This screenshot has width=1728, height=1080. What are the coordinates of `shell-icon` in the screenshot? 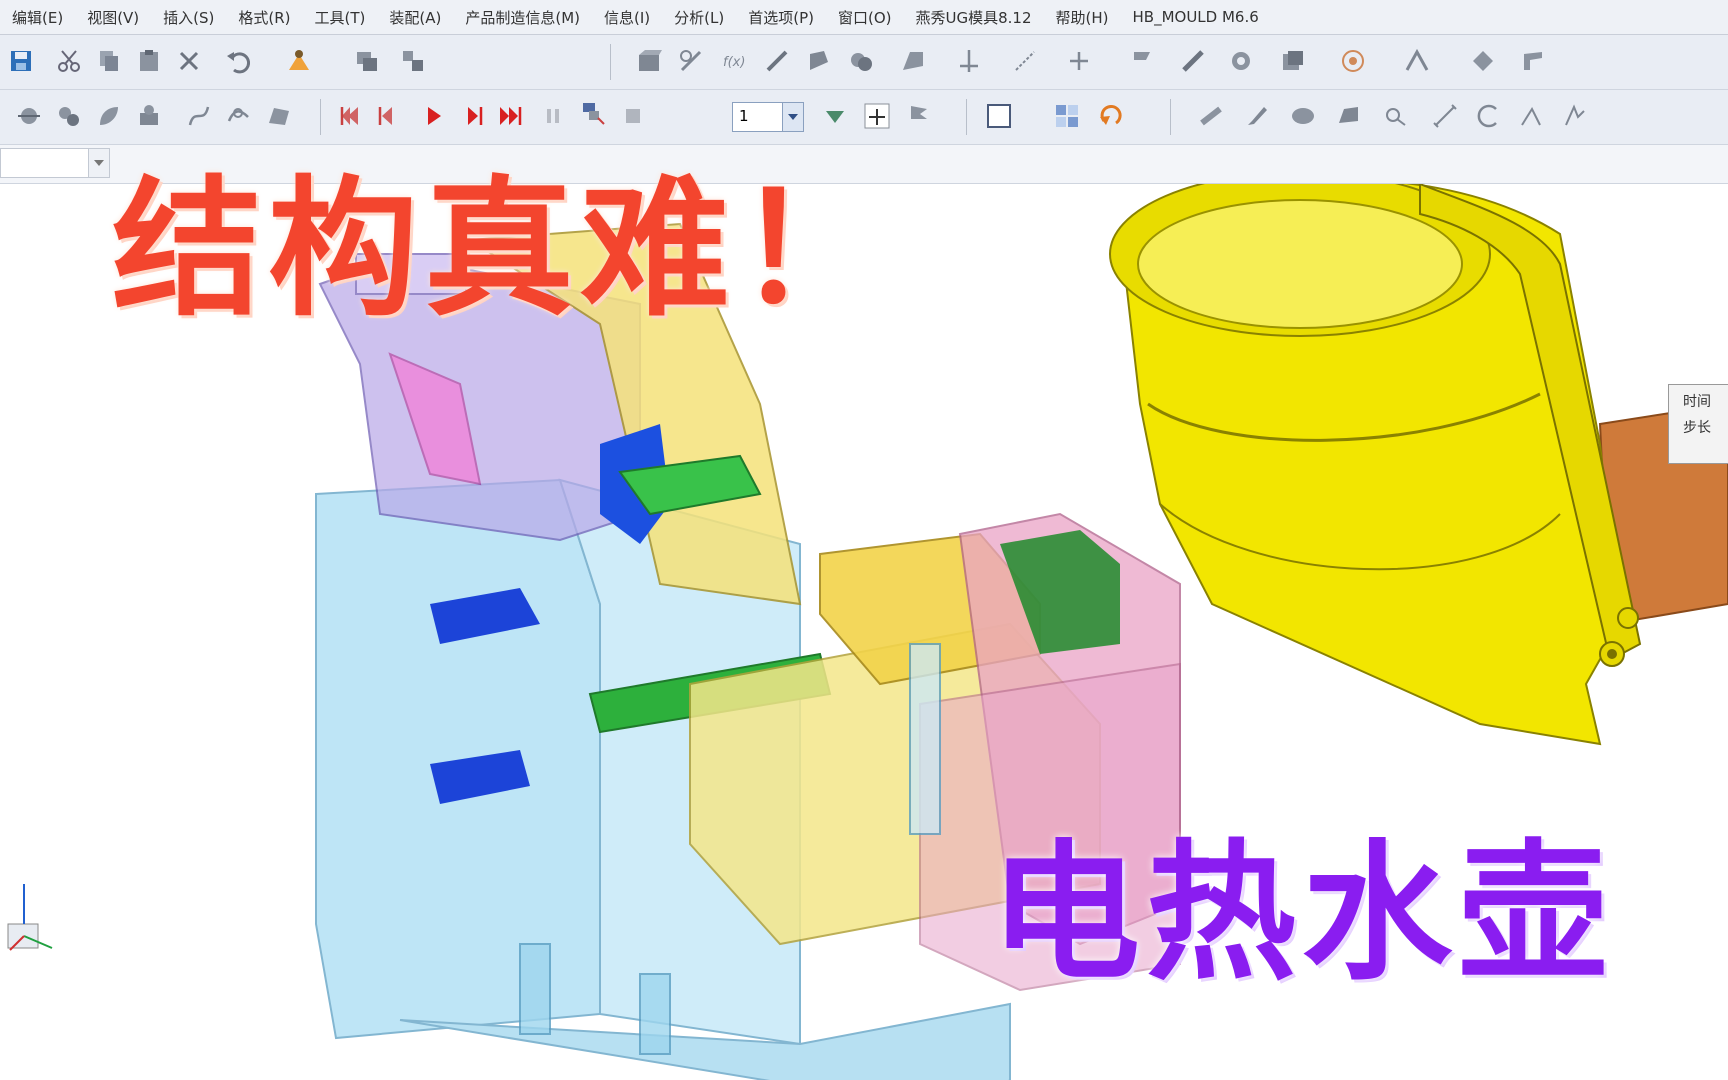 It's located at (1483, 61).